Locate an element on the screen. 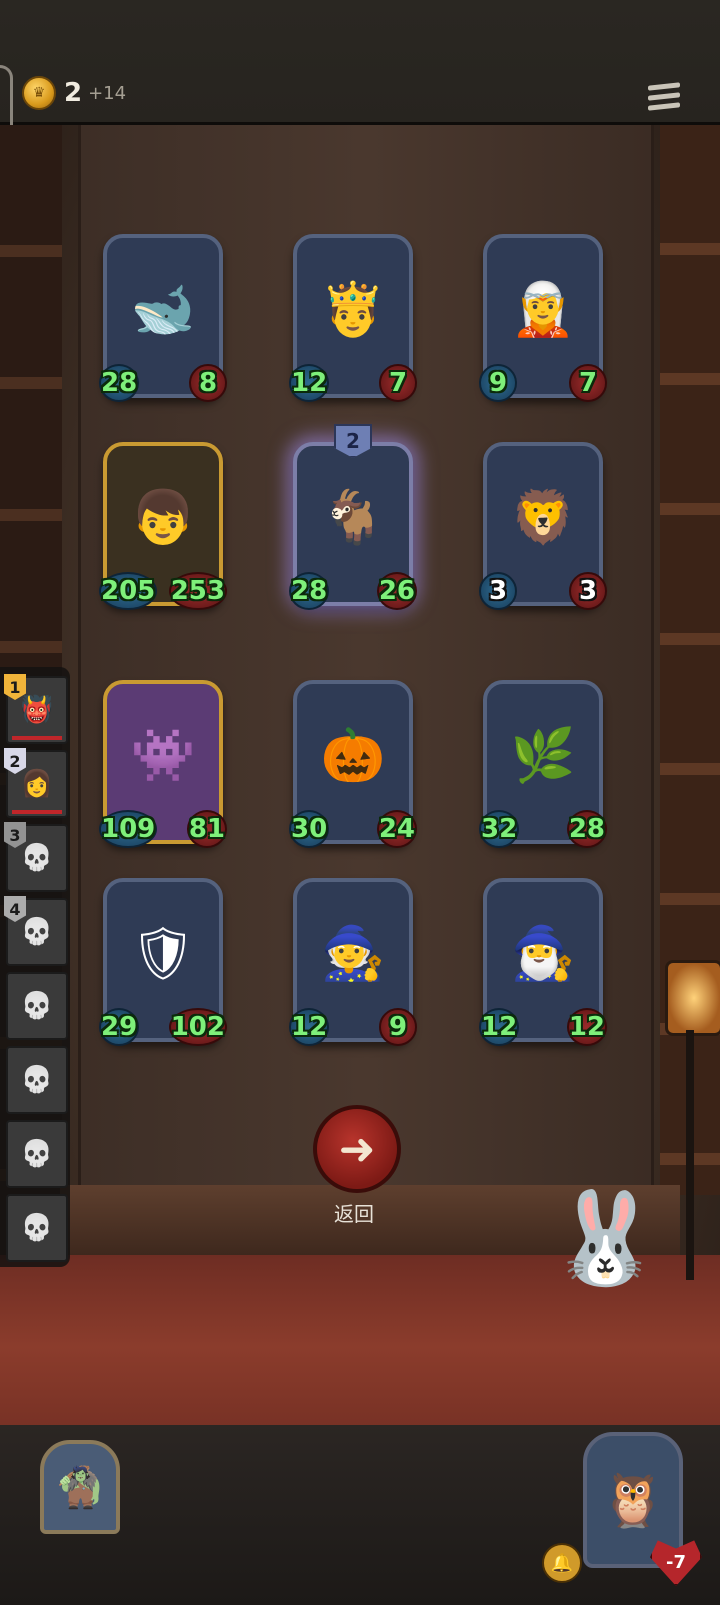 The height and width of the screenshot is (1605, 720). minion-card: 🌿 32 28 is located at coordinates (543, 764).